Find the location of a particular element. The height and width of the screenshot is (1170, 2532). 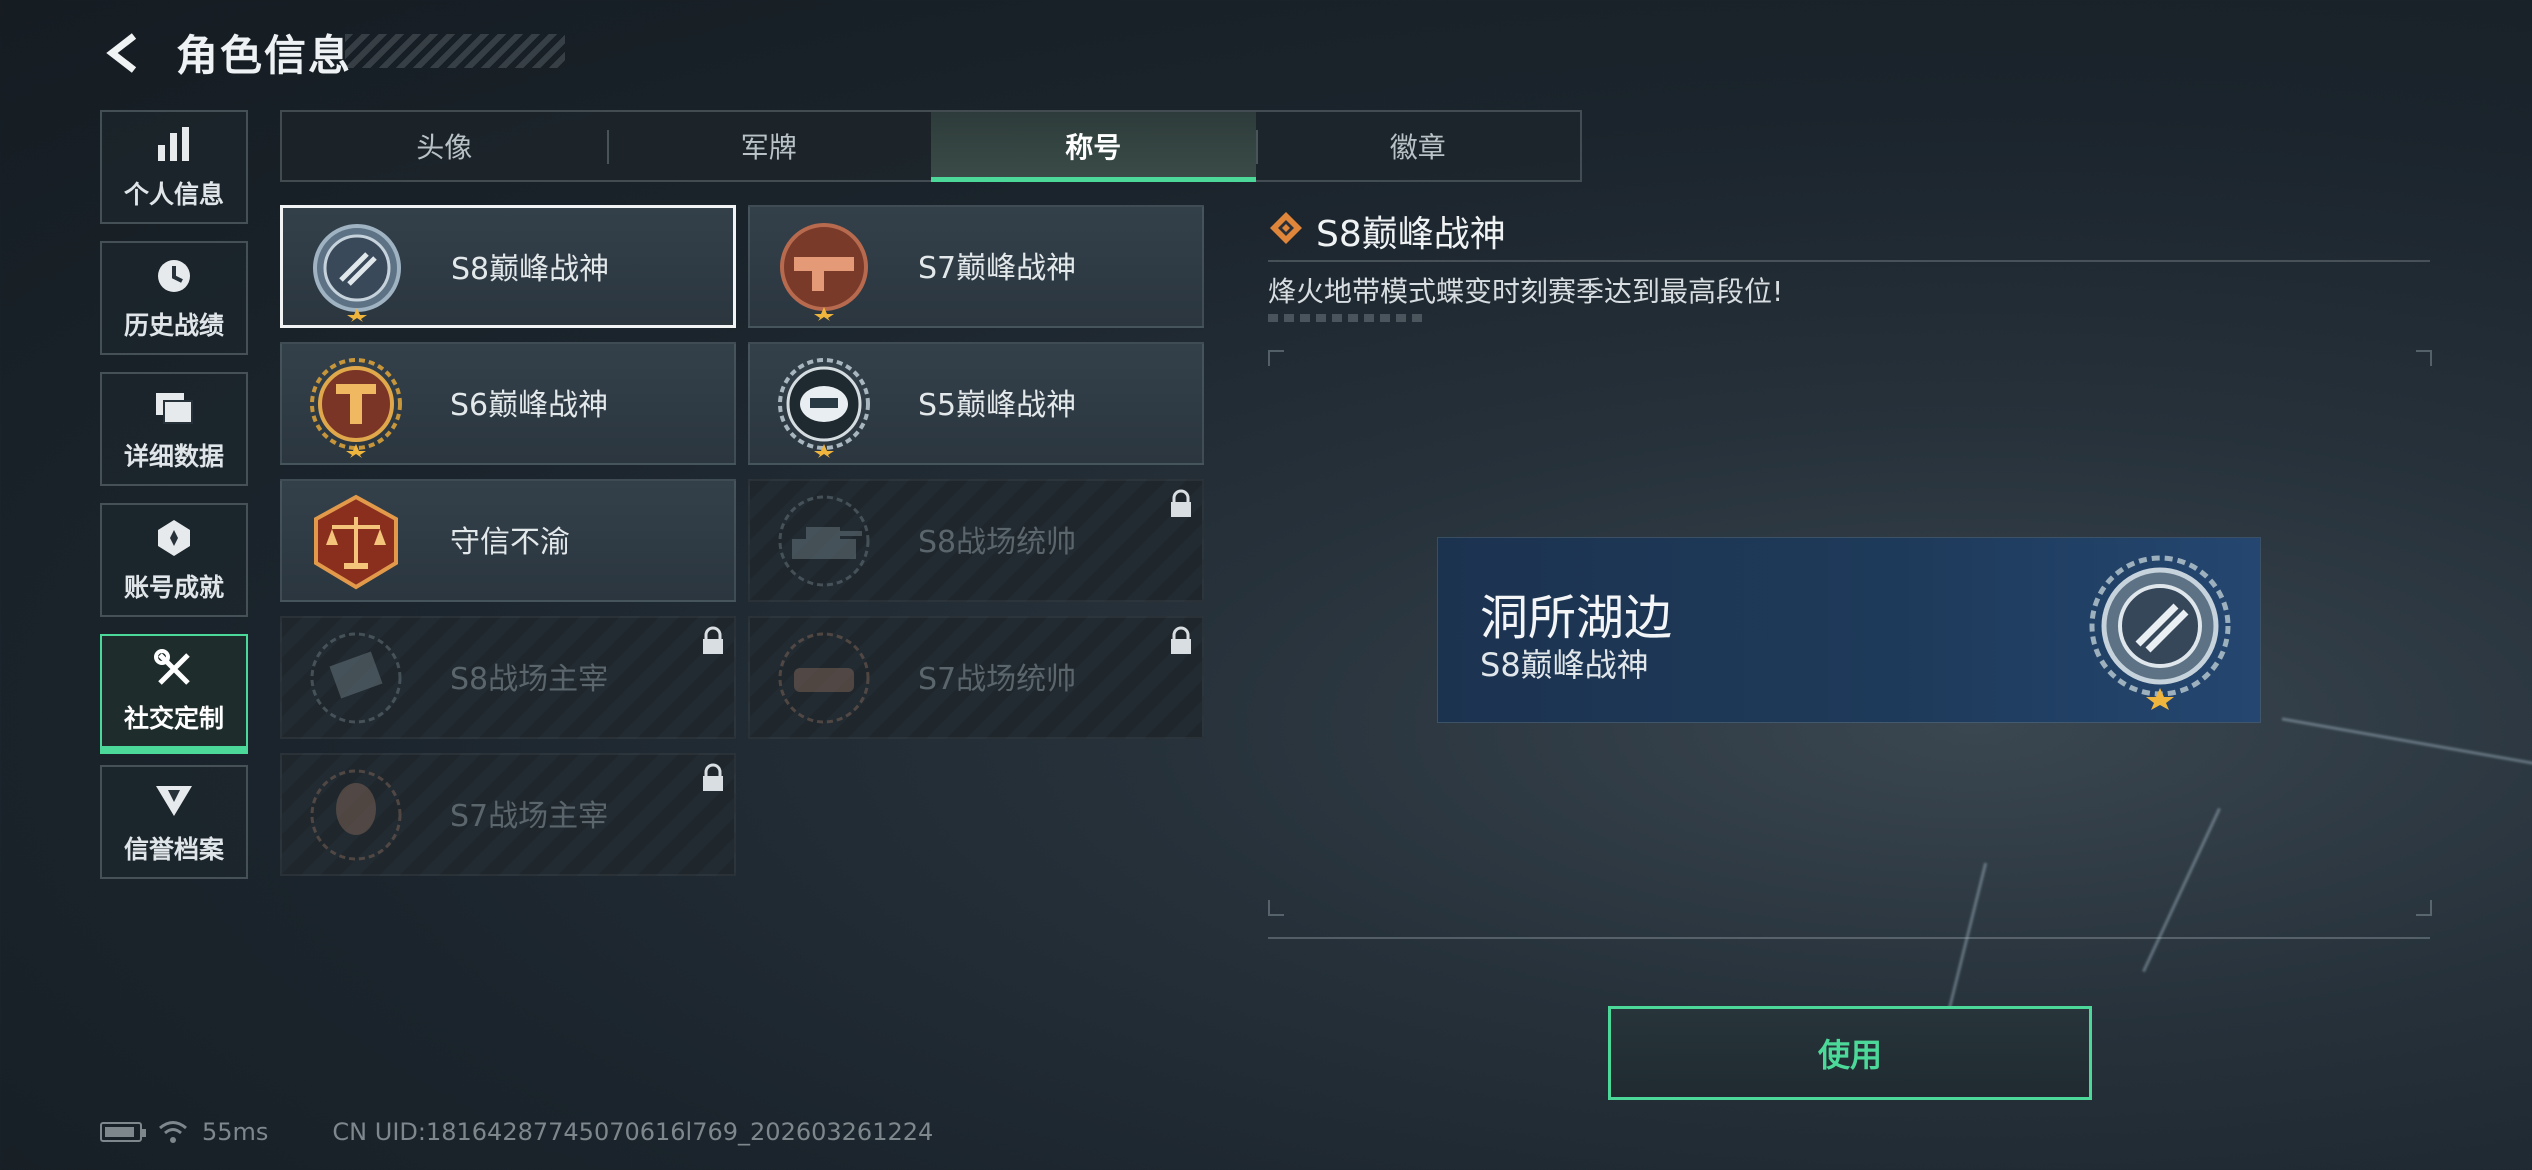

title-card: S7战场统帅 is located at coordinates (976, 677).